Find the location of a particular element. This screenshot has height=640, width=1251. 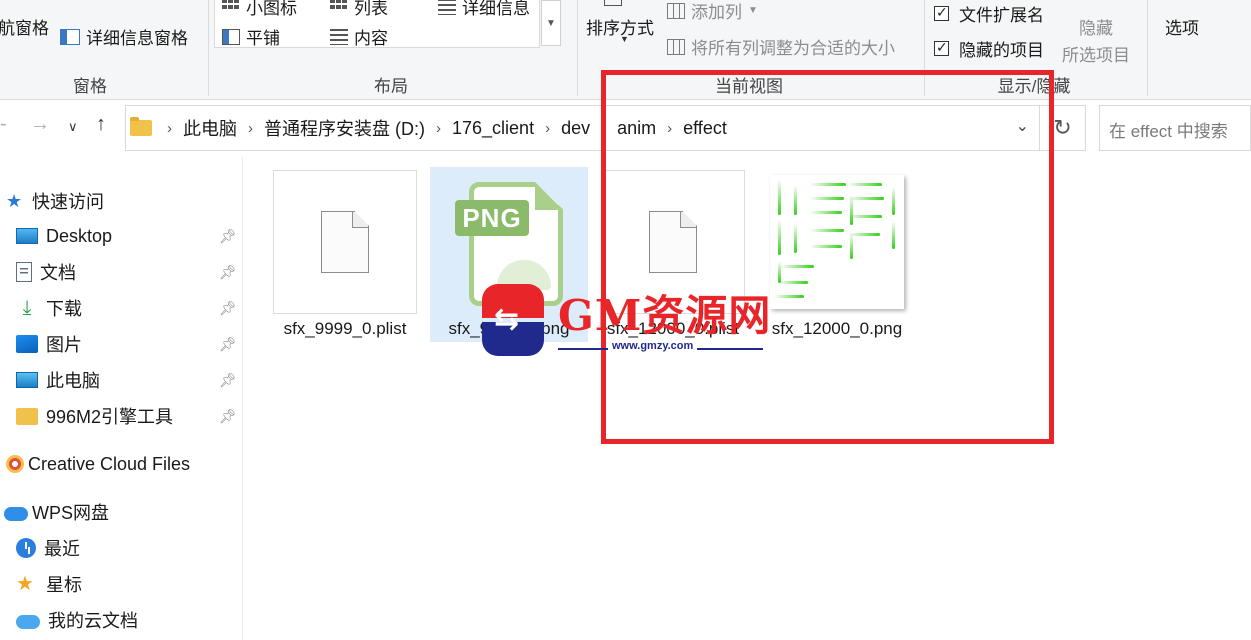

sidebar-item-recent: 最近 is located at coordinates (48, 548).